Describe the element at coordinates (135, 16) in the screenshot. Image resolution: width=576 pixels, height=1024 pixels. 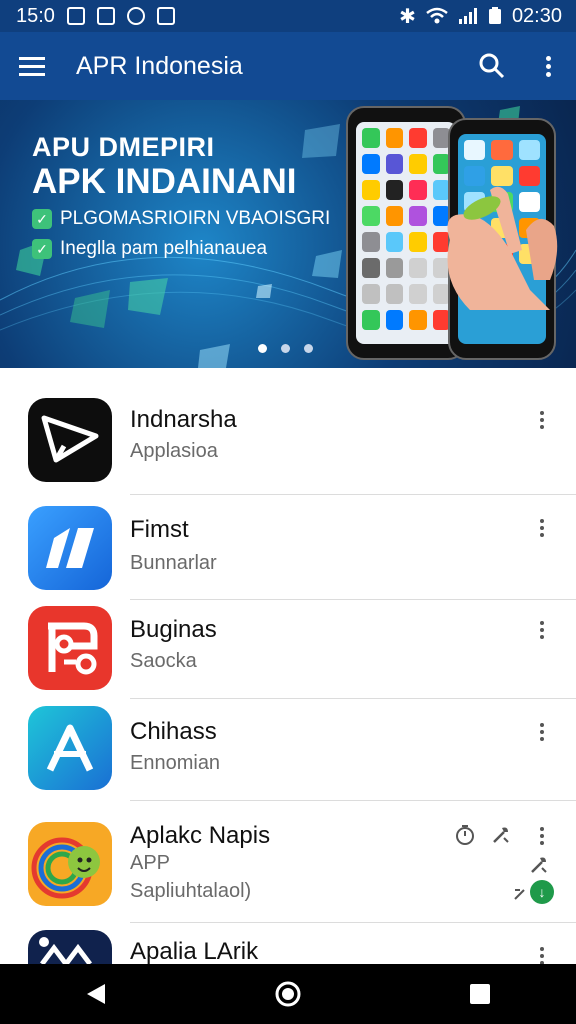
I see `app-icon` at that location.